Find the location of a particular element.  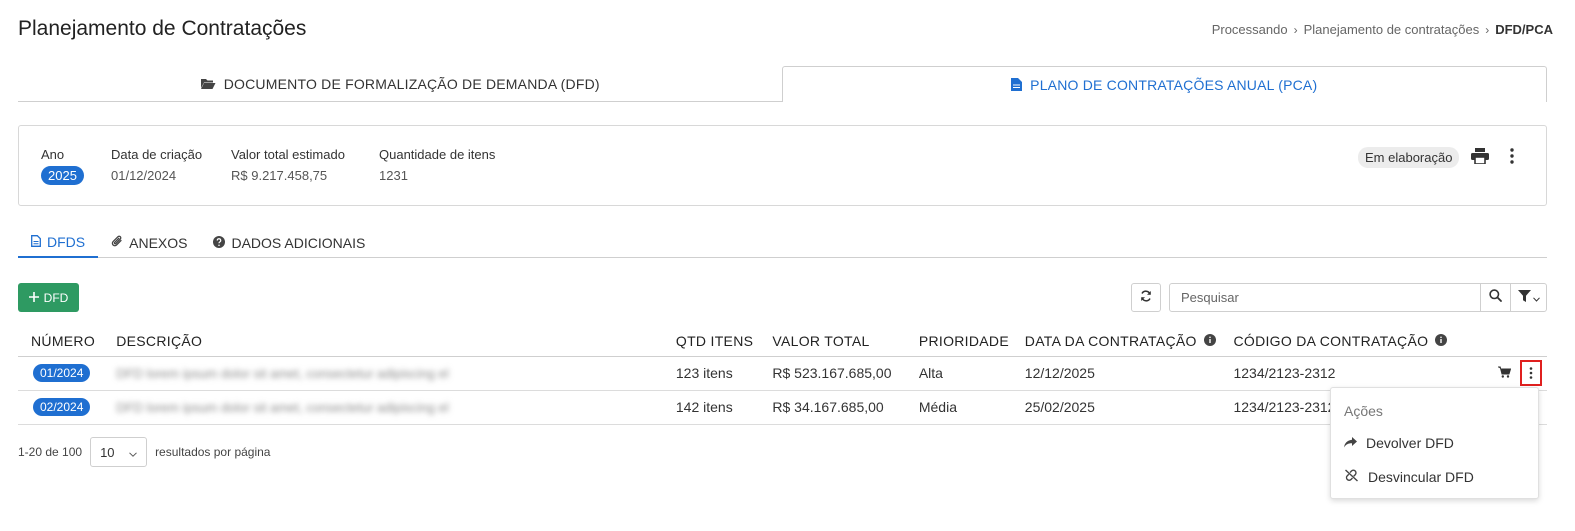

col-codigo-contratacao: CÓDIGO DA CONTRATAÇÃO is located at coordinates (1365, 341).